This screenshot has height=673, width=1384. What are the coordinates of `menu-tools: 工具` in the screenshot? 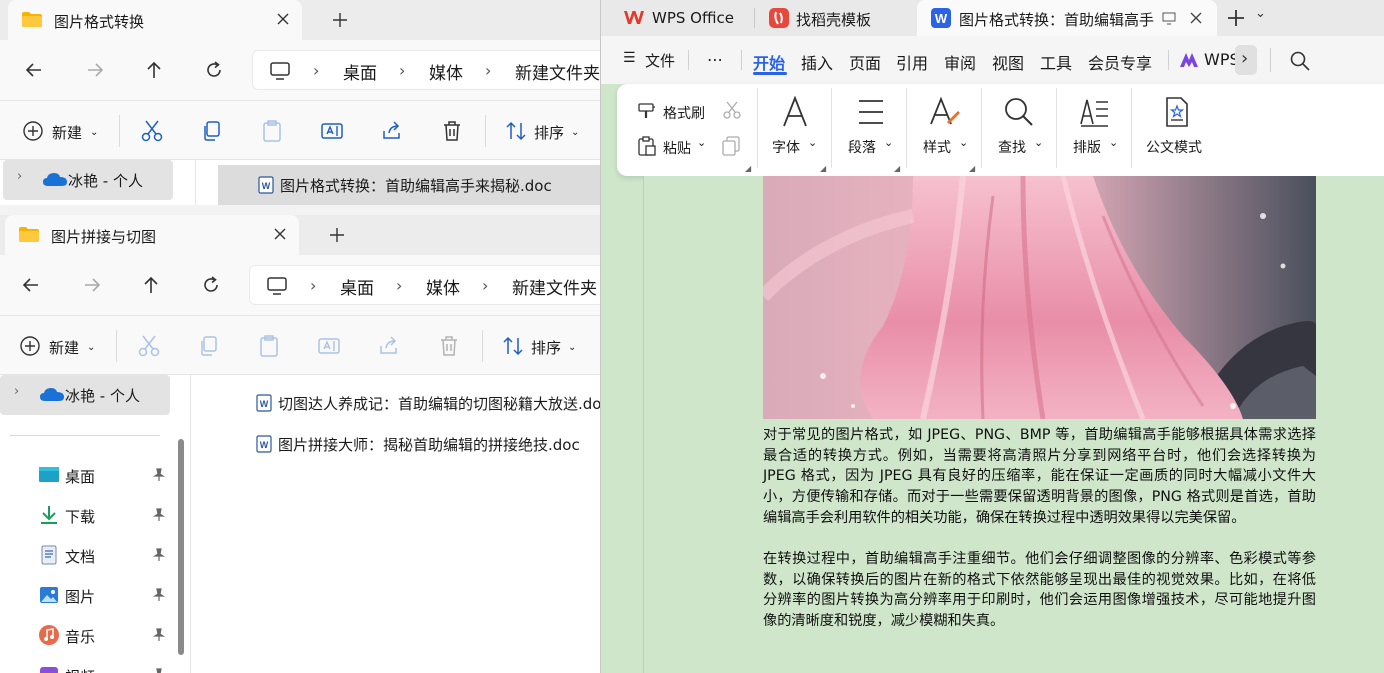 It's located at (1056, 62).